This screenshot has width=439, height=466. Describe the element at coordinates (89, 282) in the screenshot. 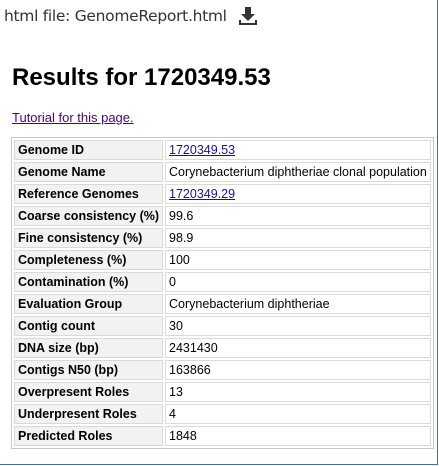

I see `row-label: Contamination (%)` at that location.